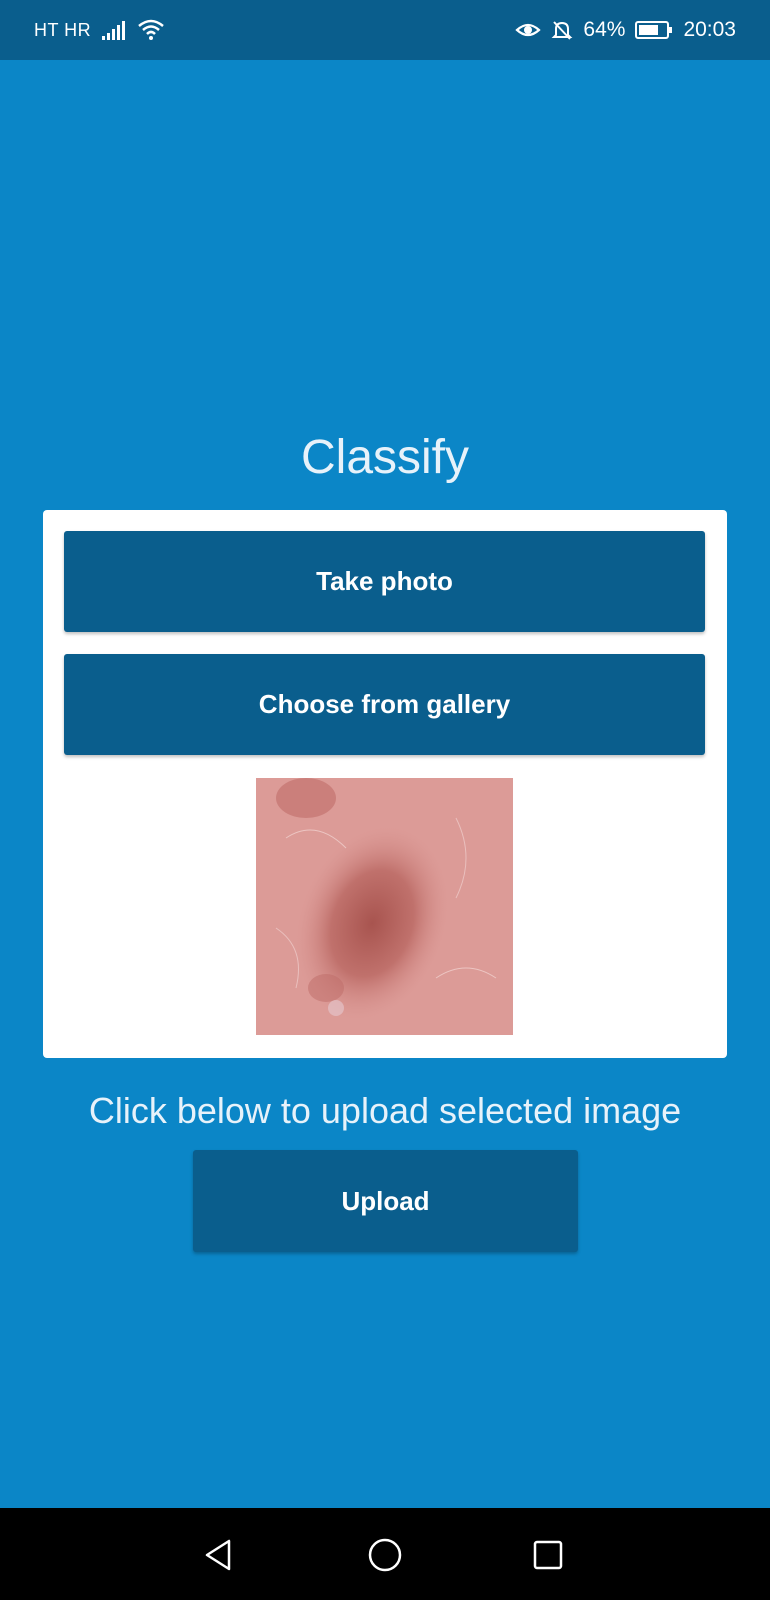 The image size is (770, 1600). What do you see at coordinates (654, 30) in the screenshot?
I see `battery-icon` at bounding box center [654, 30].